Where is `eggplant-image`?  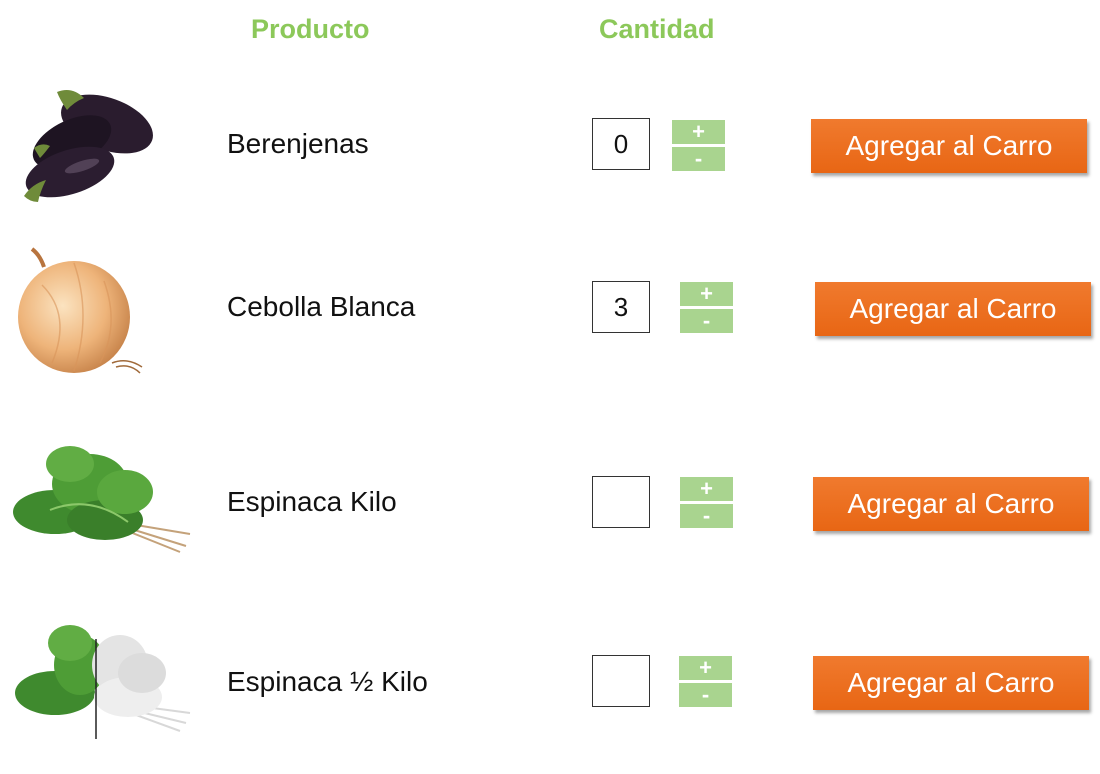
eggplant-image is located at coordinates (88, 146).